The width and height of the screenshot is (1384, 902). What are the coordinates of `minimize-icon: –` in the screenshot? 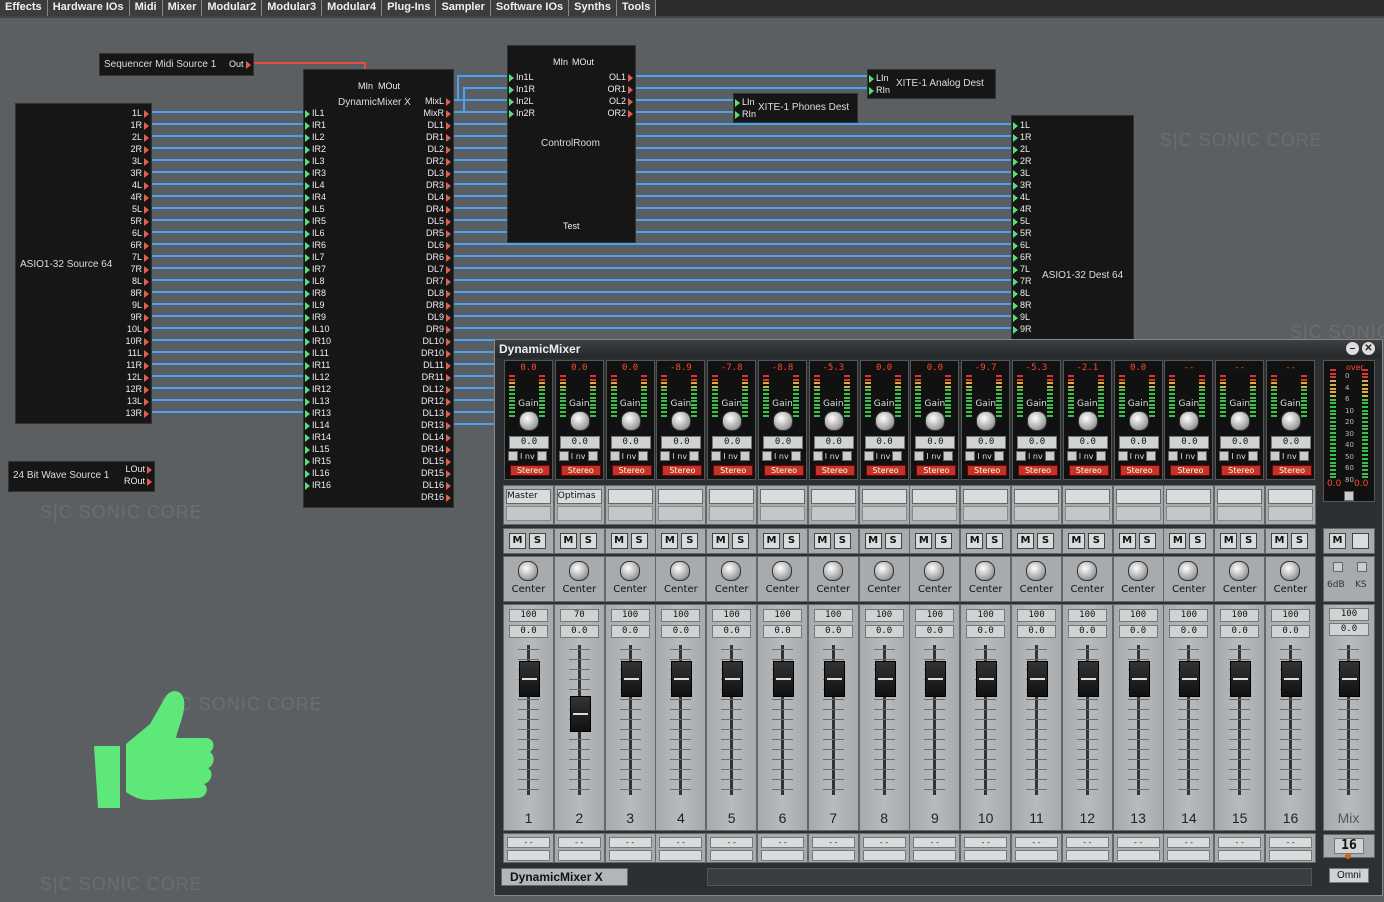 It's located at (1352, 348).